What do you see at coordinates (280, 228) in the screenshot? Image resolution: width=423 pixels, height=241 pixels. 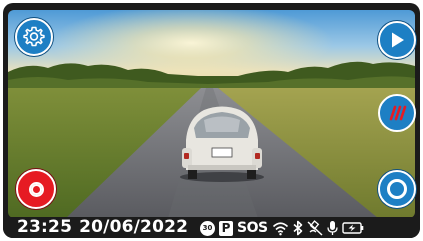 I see `wifi-icon` at bounding box center [280, 228].